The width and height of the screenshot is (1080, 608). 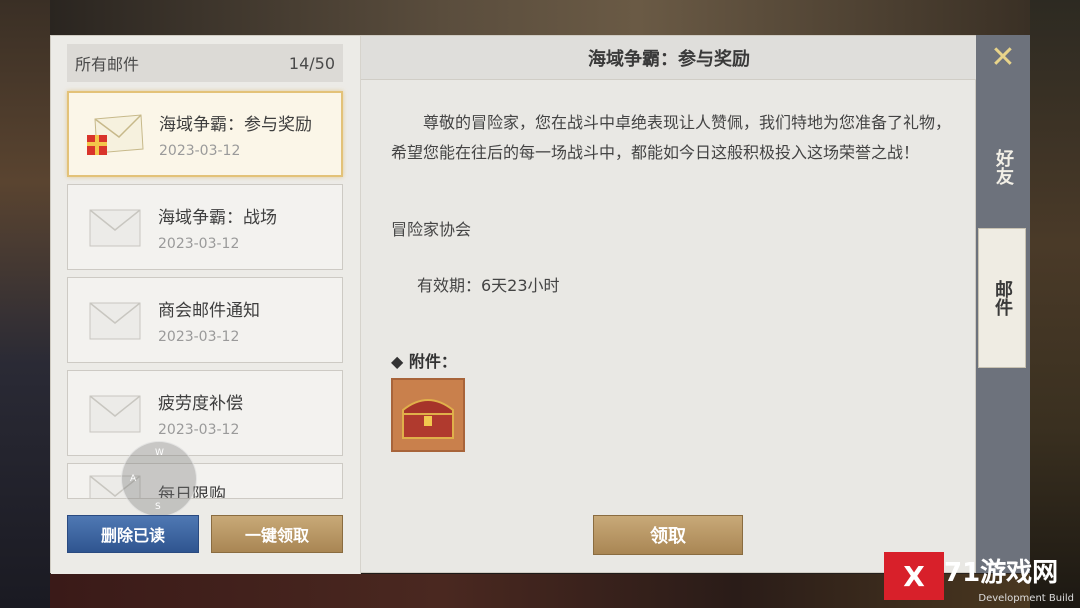 What do you see at coordinates (488, 285) in the screenshot?
I see `mail-validity: 有效期：6天23小时` at bounding box center [488, 285].